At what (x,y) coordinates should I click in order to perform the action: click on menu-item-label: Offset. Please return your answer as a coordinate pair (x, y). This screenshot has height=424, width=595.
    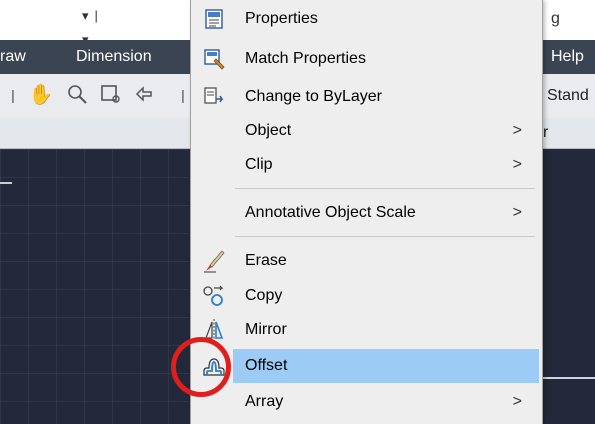
    Looking at the image, I should click on (266, 365).